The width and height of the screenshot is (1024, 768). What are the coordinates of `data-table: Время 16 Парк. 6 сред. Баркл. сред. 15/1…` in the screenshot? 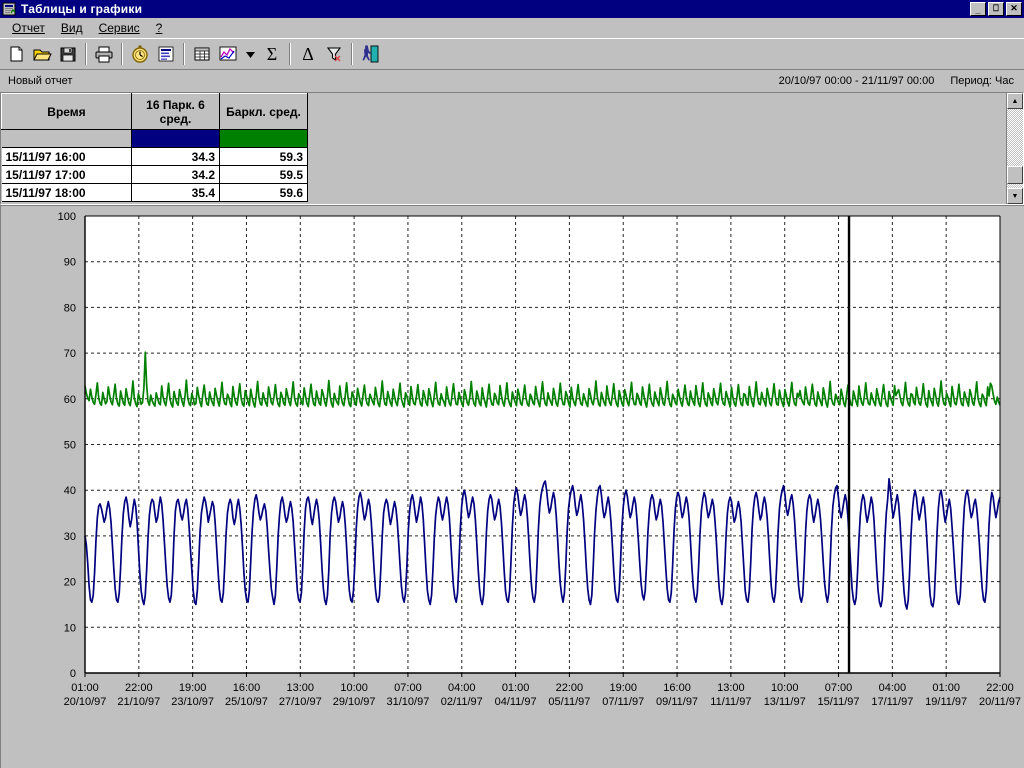 It's located at (503, 148).